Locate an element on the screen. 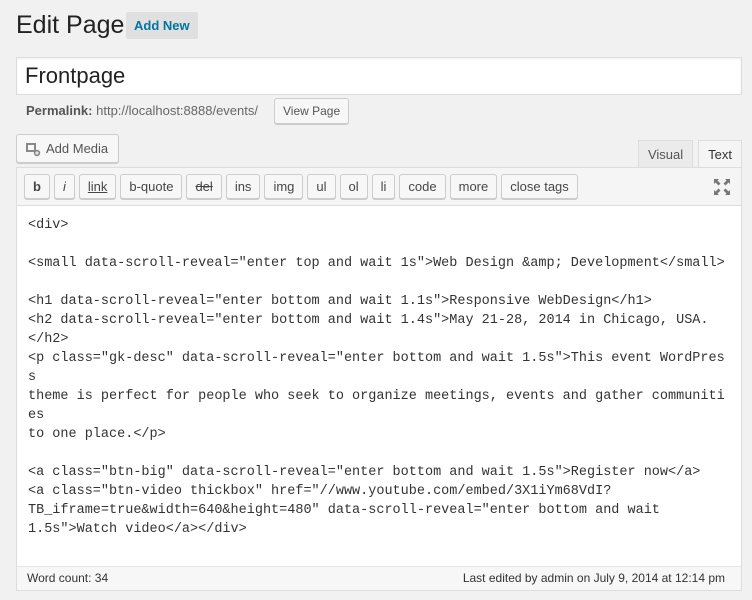 The image size is (752, 600). add-media-icon is located at coordinates (33, 149).